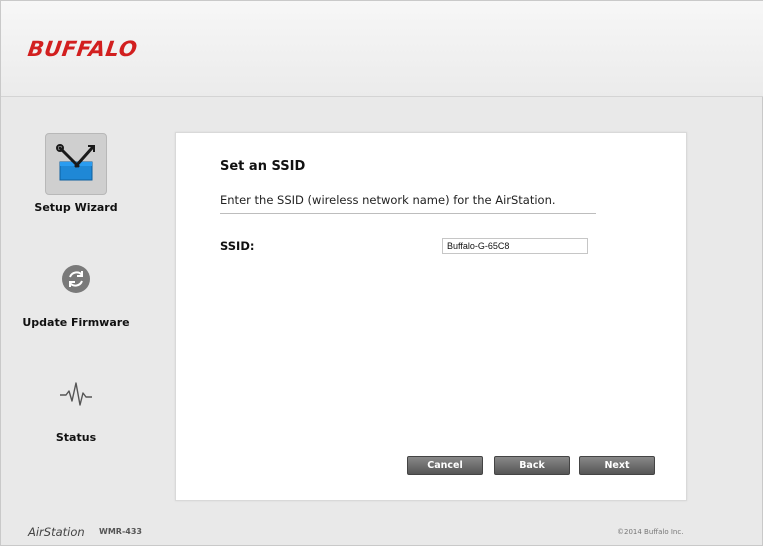  What do you see at coordinates (445, 465) in the screenshot?
I see `cancel-button: Cancel` at bounding box center [445, 465].